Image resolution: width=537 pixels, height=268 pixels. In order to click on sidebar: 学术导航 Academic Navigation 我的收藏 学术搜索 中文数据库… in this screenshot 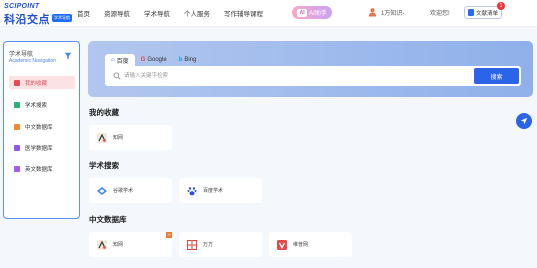, I will do `click(41, 130)`.